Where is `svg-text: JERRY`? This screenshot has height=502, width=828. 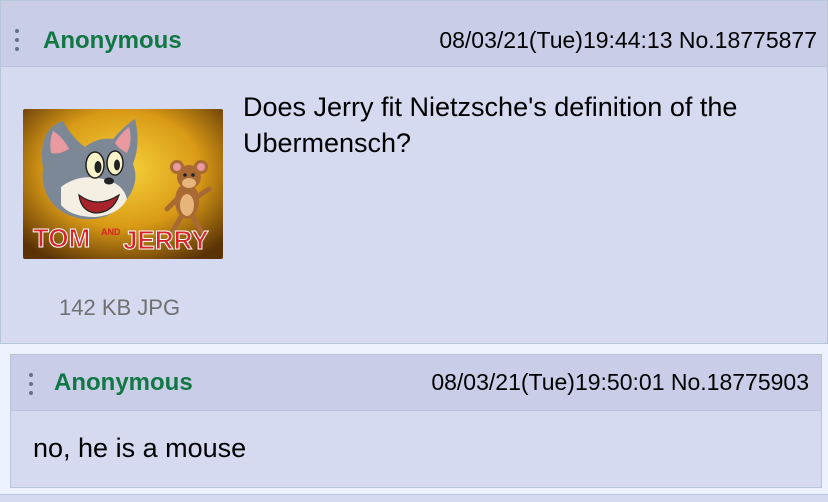
svg-text: JERRY is located at coordinates (166, 240).